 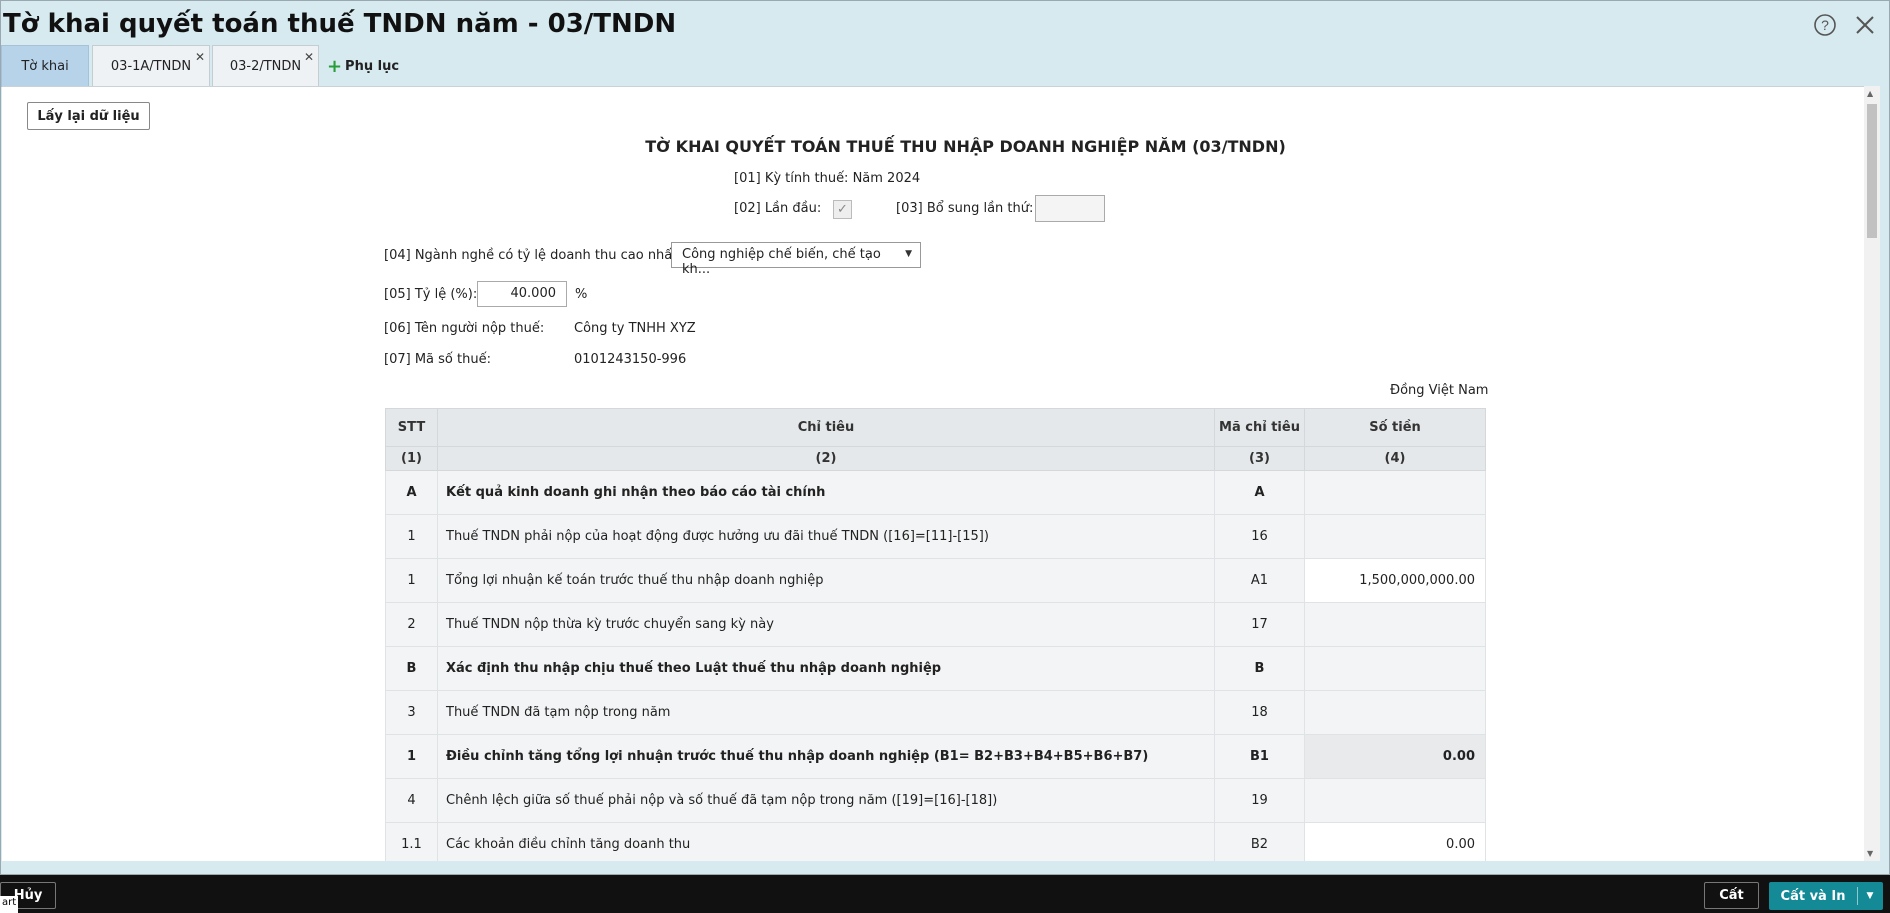 I want to click on row-name: Các khoản điều chỉnh tăng doanh thu, so click(x=826, y=841).